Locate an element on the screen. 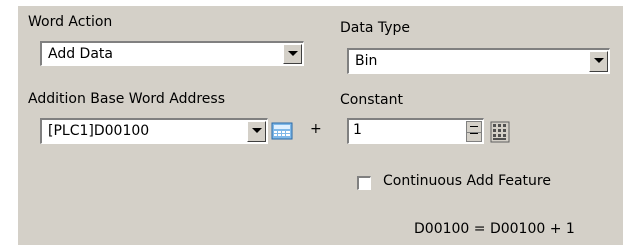  addition-base-value: [PLC1]D00100 is located at coordinates (99, 131).